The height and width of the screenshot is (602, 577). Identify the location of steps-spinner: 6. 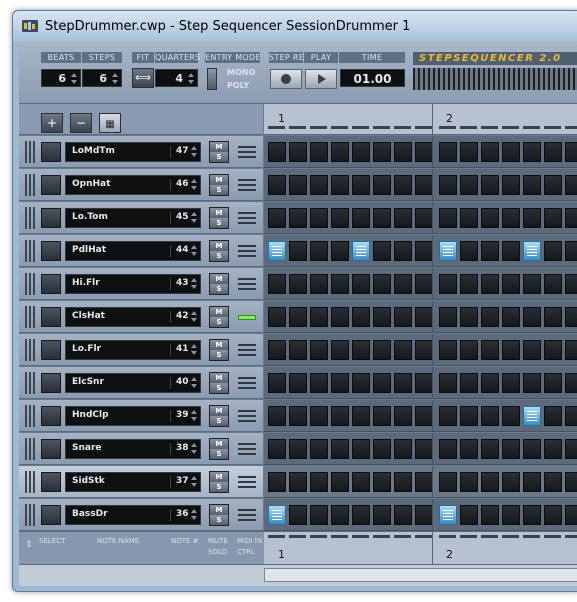
(102, 78).